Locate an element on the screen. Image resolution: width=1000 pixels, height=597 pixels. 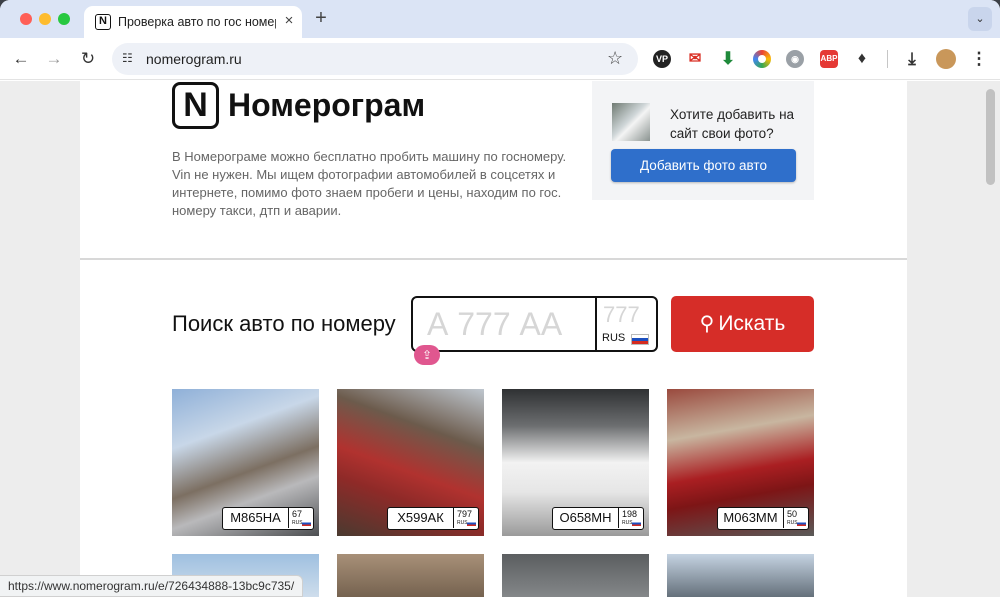
plate-number-field: А 777 АА is located at coordinates (505, 324).